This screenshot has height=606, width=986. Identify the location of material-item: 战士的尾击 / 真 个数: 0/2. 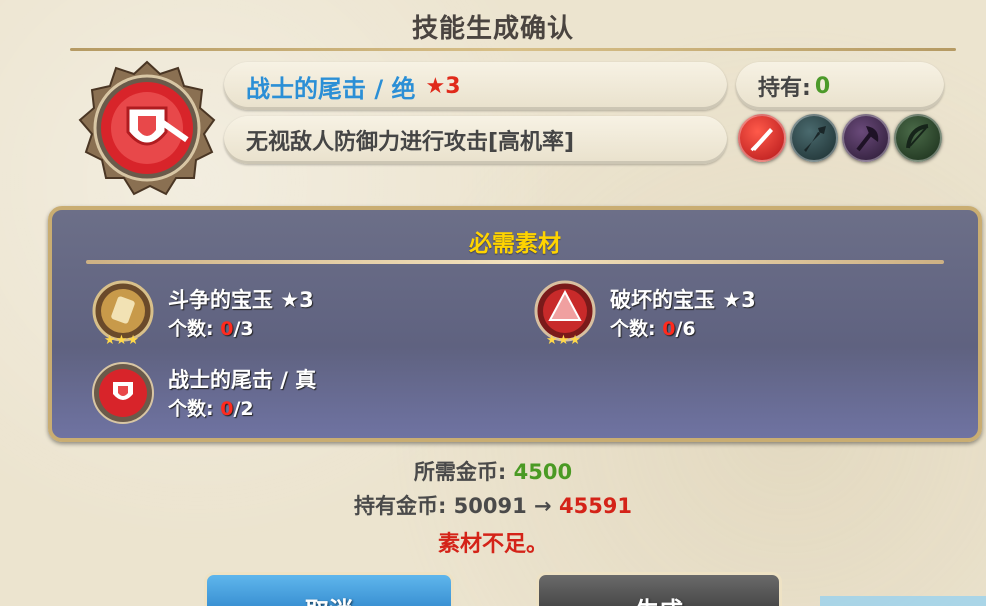
(290, 396).